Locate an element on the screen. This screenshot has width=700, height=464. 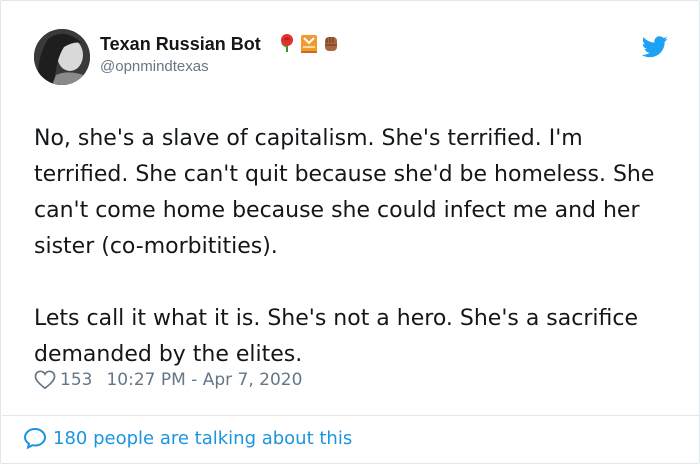
tweet-meta: 153 10:27 PM - Apr 7, 2020 is located at coordinates (168, 380).